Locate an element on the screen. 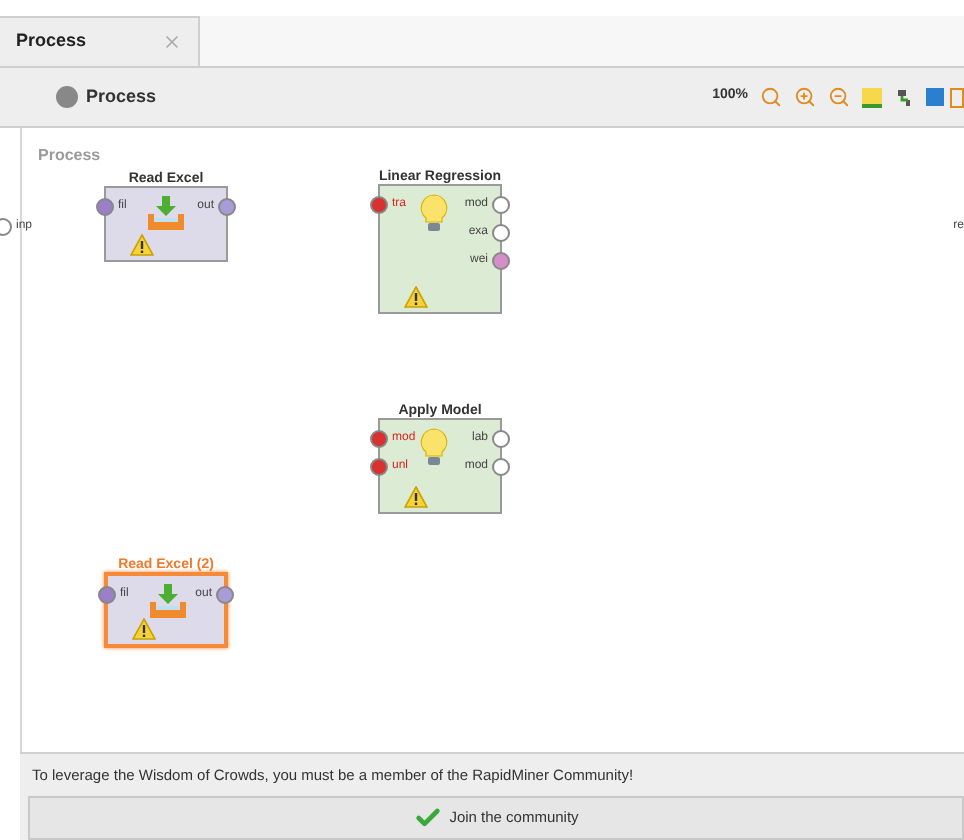 The image size is (964, 840). process-icon is located at coordinates (67, 97).